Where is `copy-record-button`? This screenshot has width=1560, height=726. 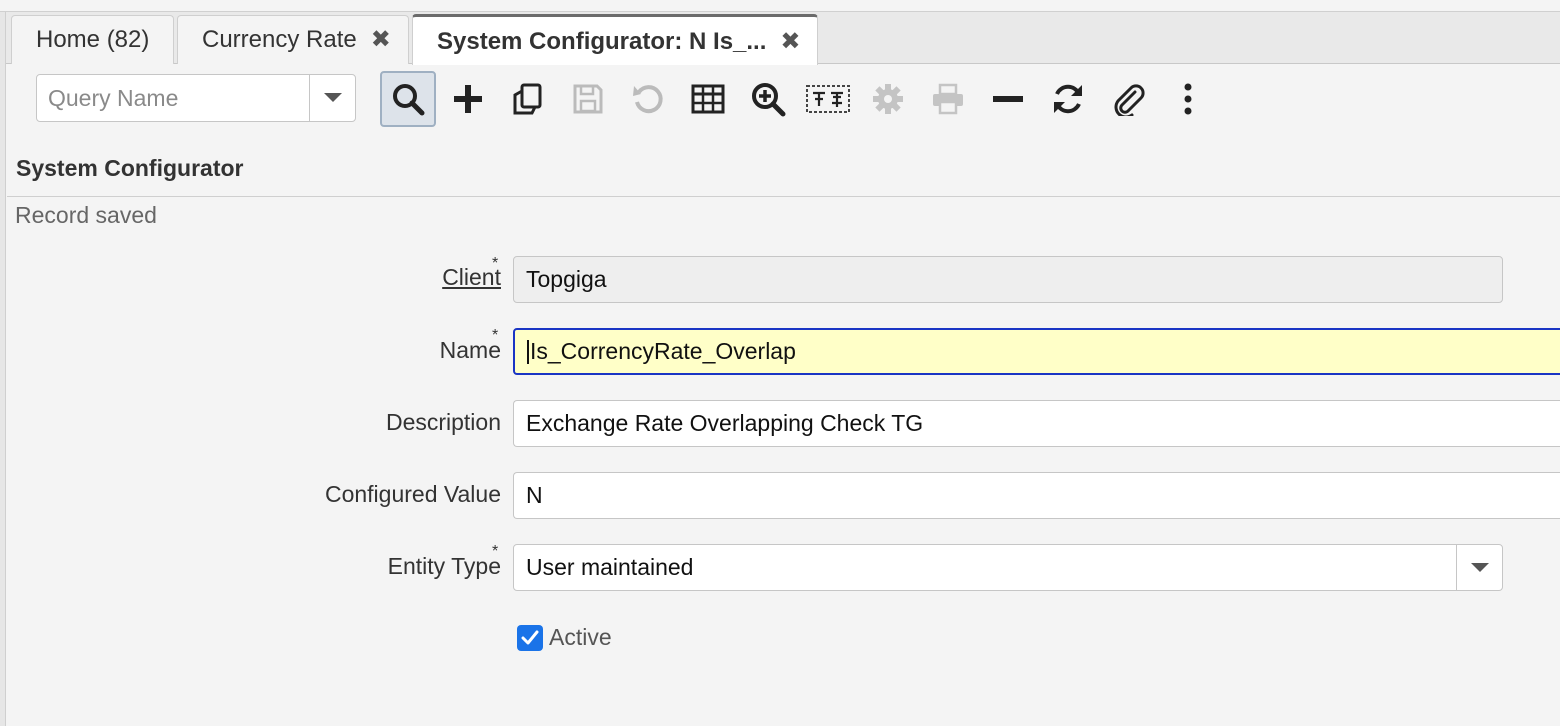 copy-record-button is located at coordinates (528, 99).